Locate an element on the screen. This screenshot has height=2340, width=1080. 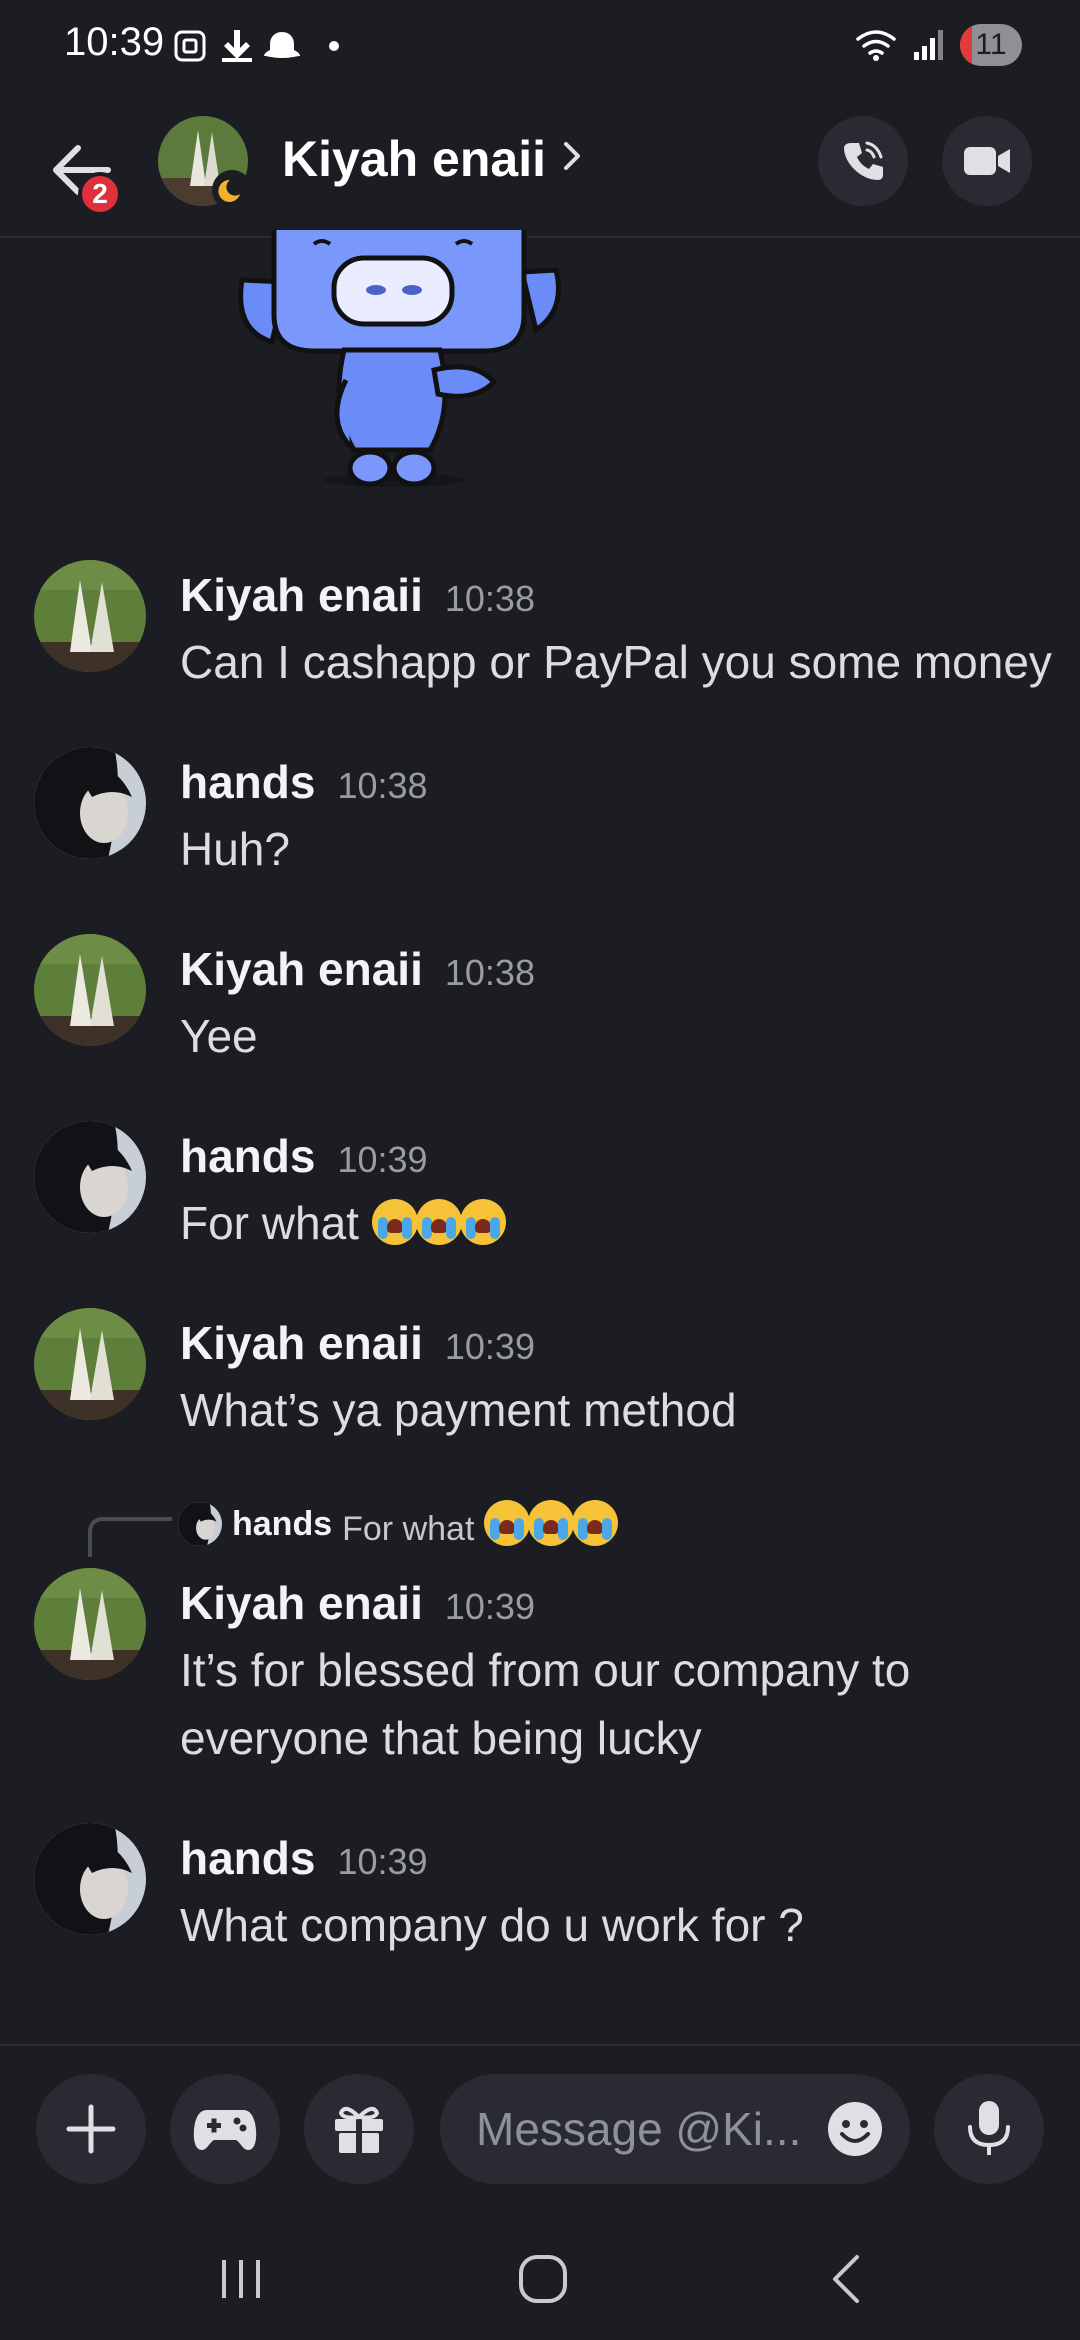
add-attachment-button is located at coordinates (91, 2129).